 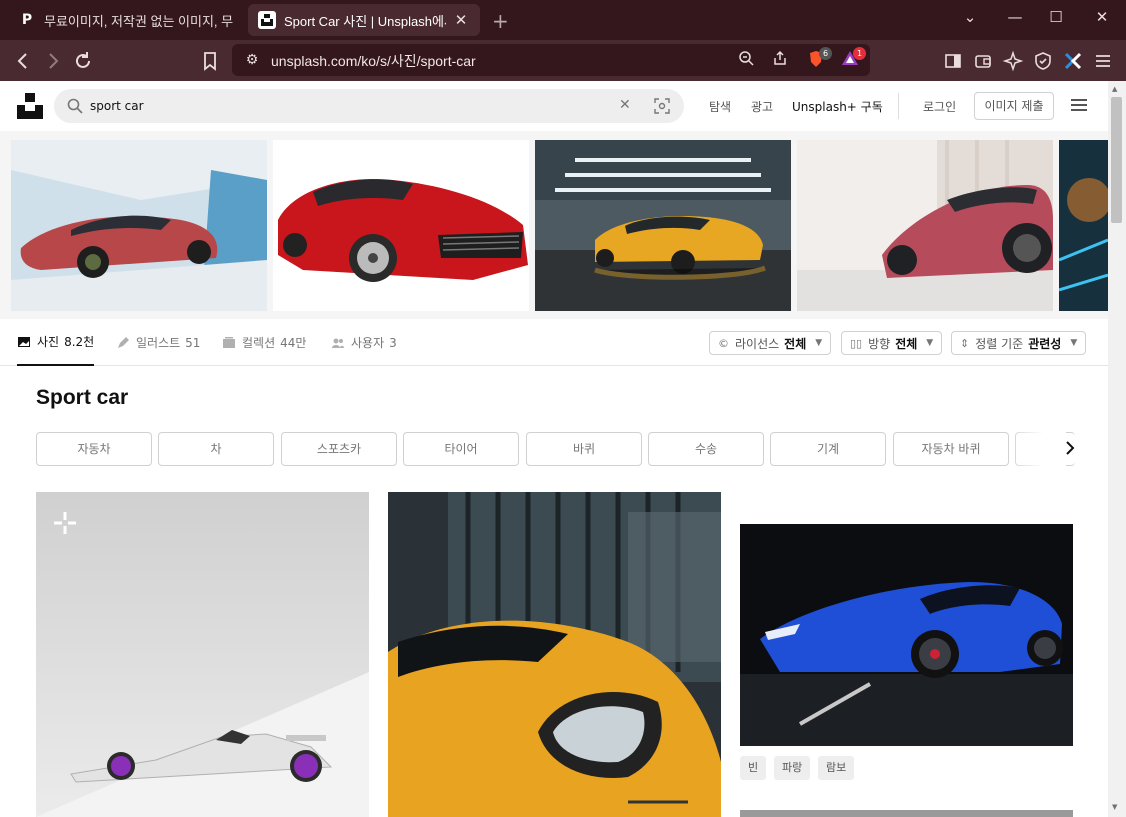 I want to click on tab-users: 사용자 3, so click(x=364, y=342).